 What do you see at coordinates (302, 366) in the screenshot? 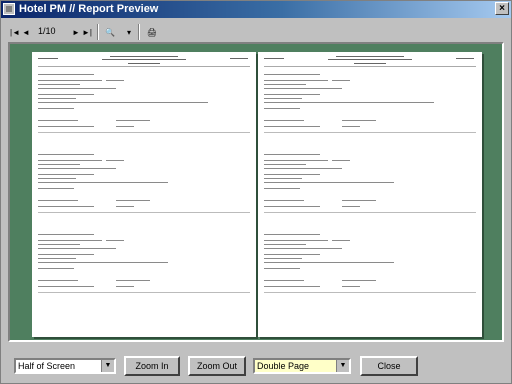
I see `page-mode-select: Double Page ▼` at bounding box center [302, 366].